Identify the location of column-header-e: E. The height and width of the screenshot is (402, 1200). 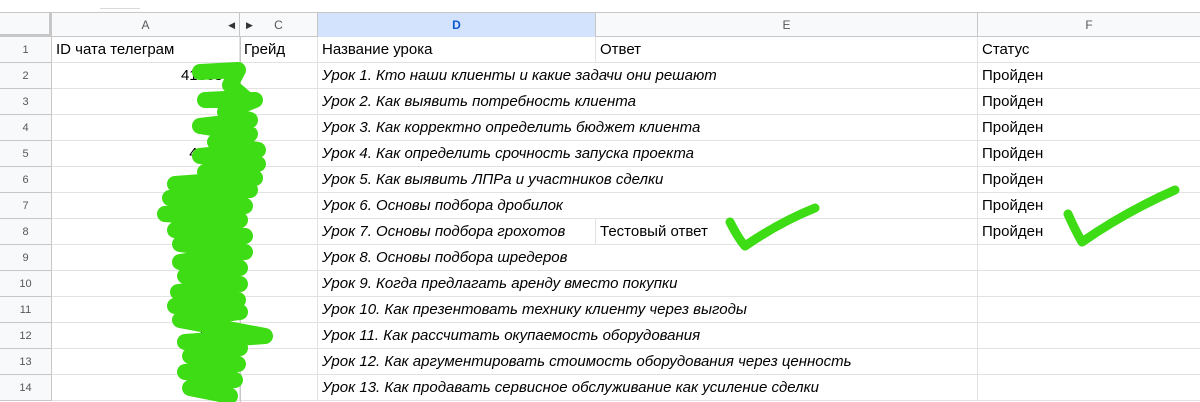
(787, 25).